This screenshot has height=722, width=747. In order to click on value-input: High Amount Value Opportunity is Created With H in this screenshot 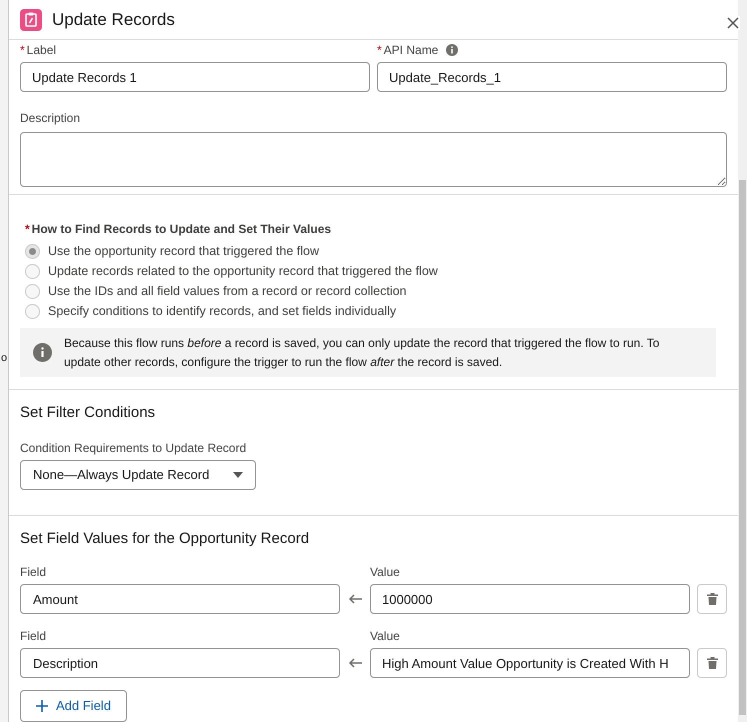, I will do `click(530, 663)`.